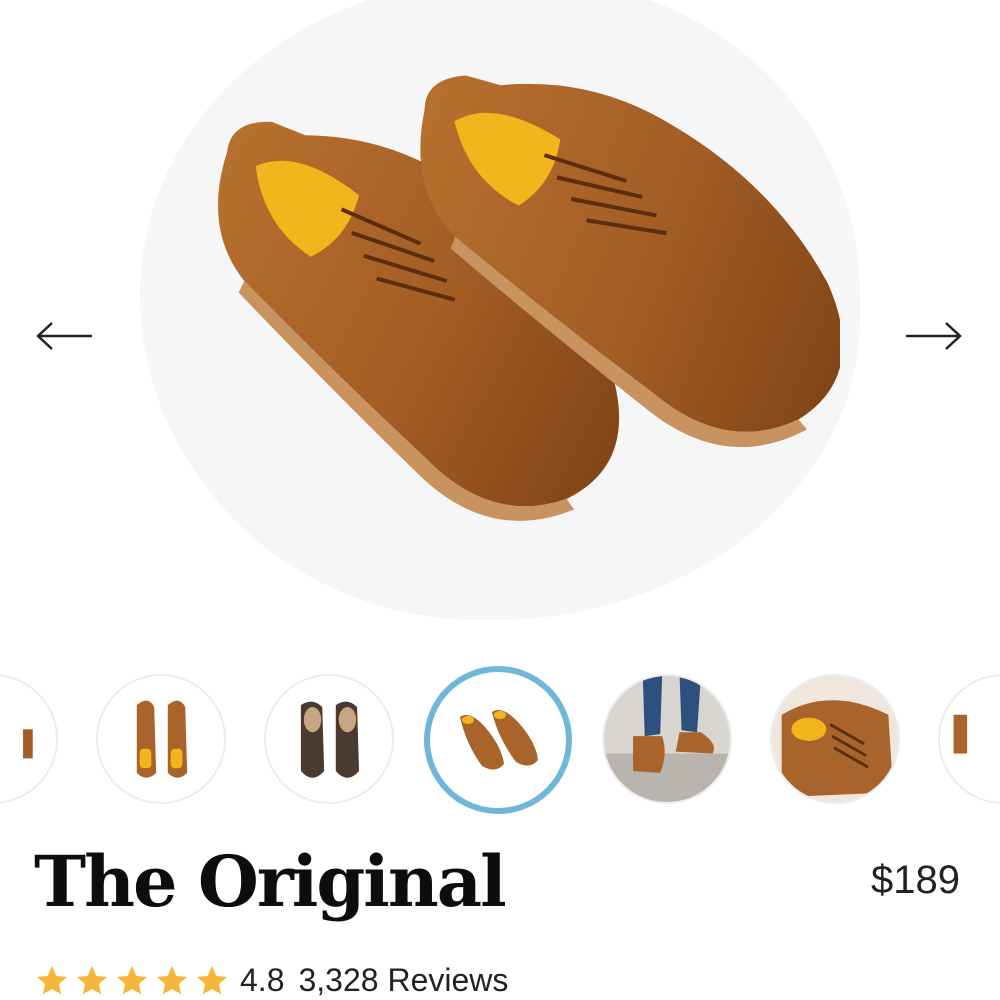  I want to click on next-image-button, so click(934, 336).